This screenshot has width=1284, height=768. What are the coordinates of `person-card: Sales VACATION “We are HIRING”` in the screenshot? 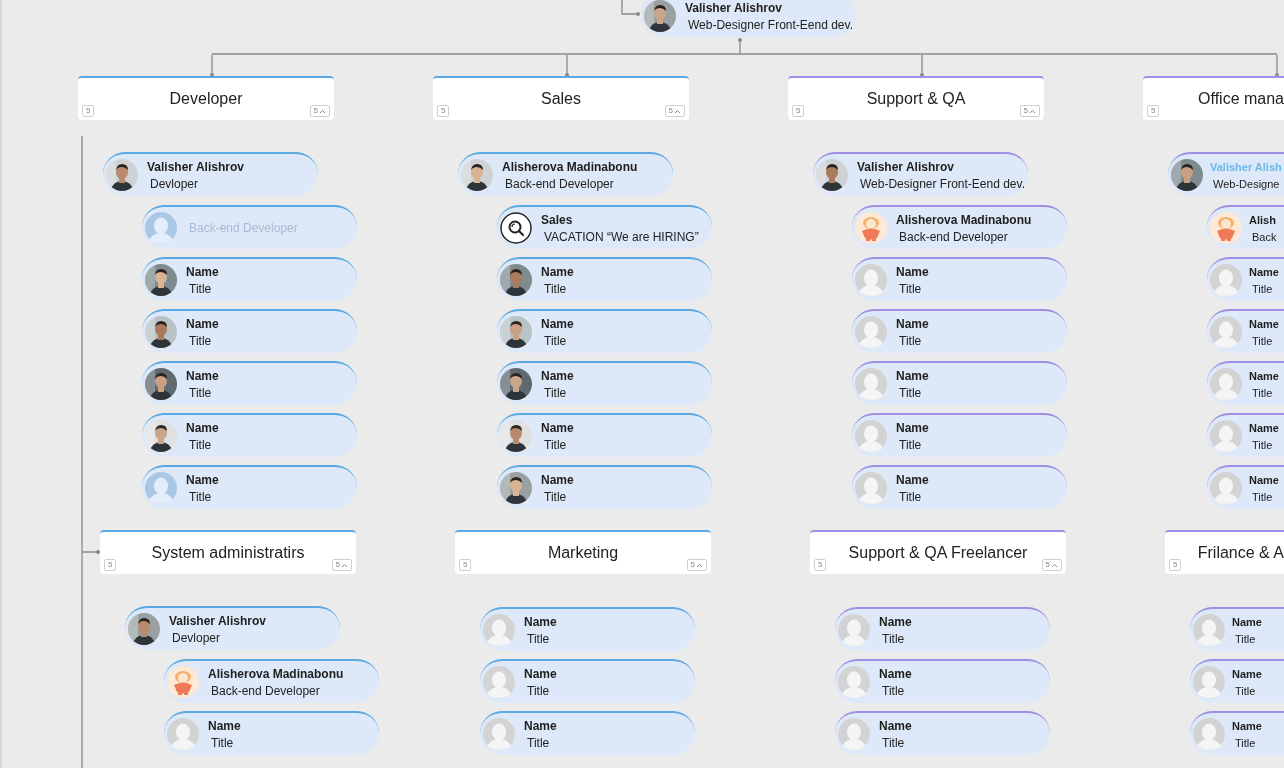 It's located at (604, 227).